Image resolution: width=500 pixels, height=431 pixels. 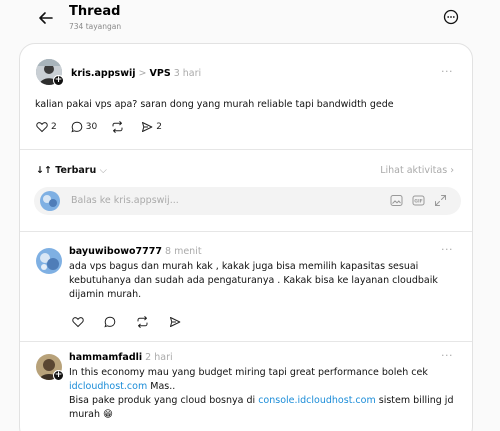 What do you see at coordinates (91, 127) in the screenshot?
I see `comment-count: 30` at bounding box center [91, 127].